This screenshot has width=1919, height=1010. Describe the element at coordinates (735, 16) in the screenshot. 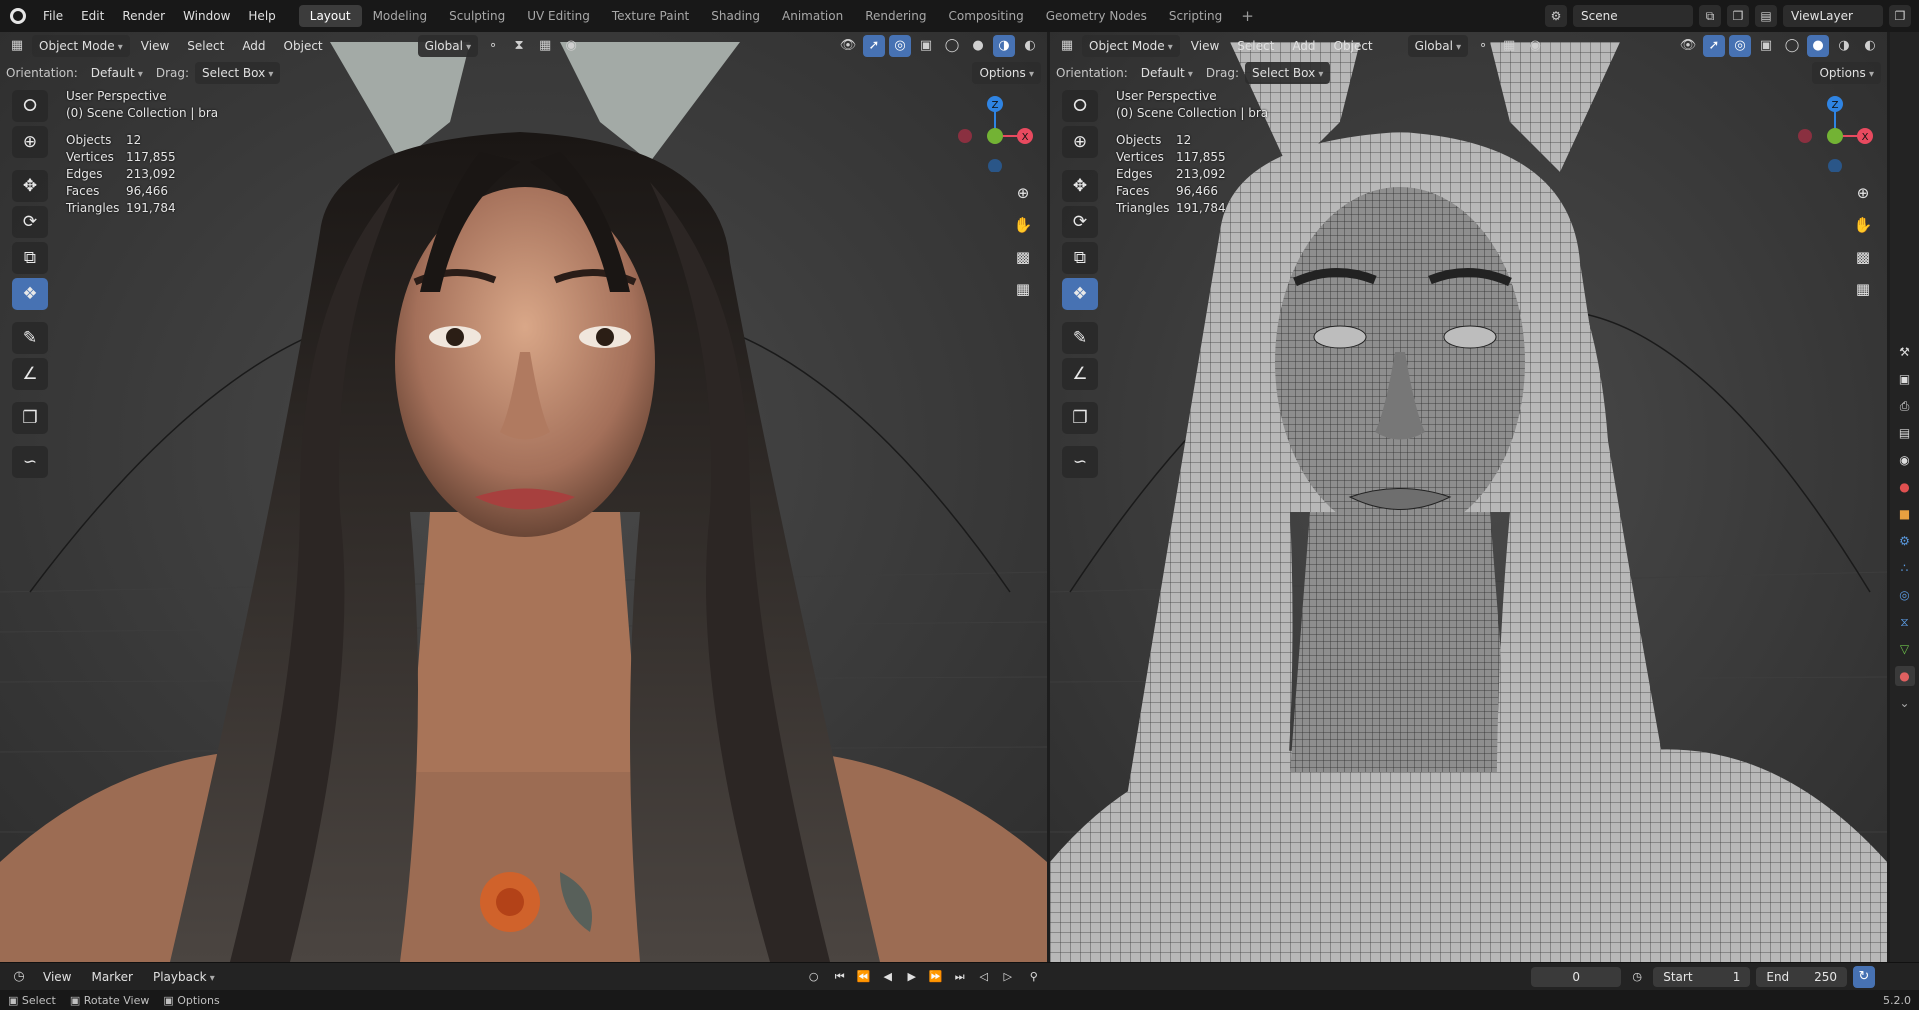

I see `tab-shading: Shading` at that location.